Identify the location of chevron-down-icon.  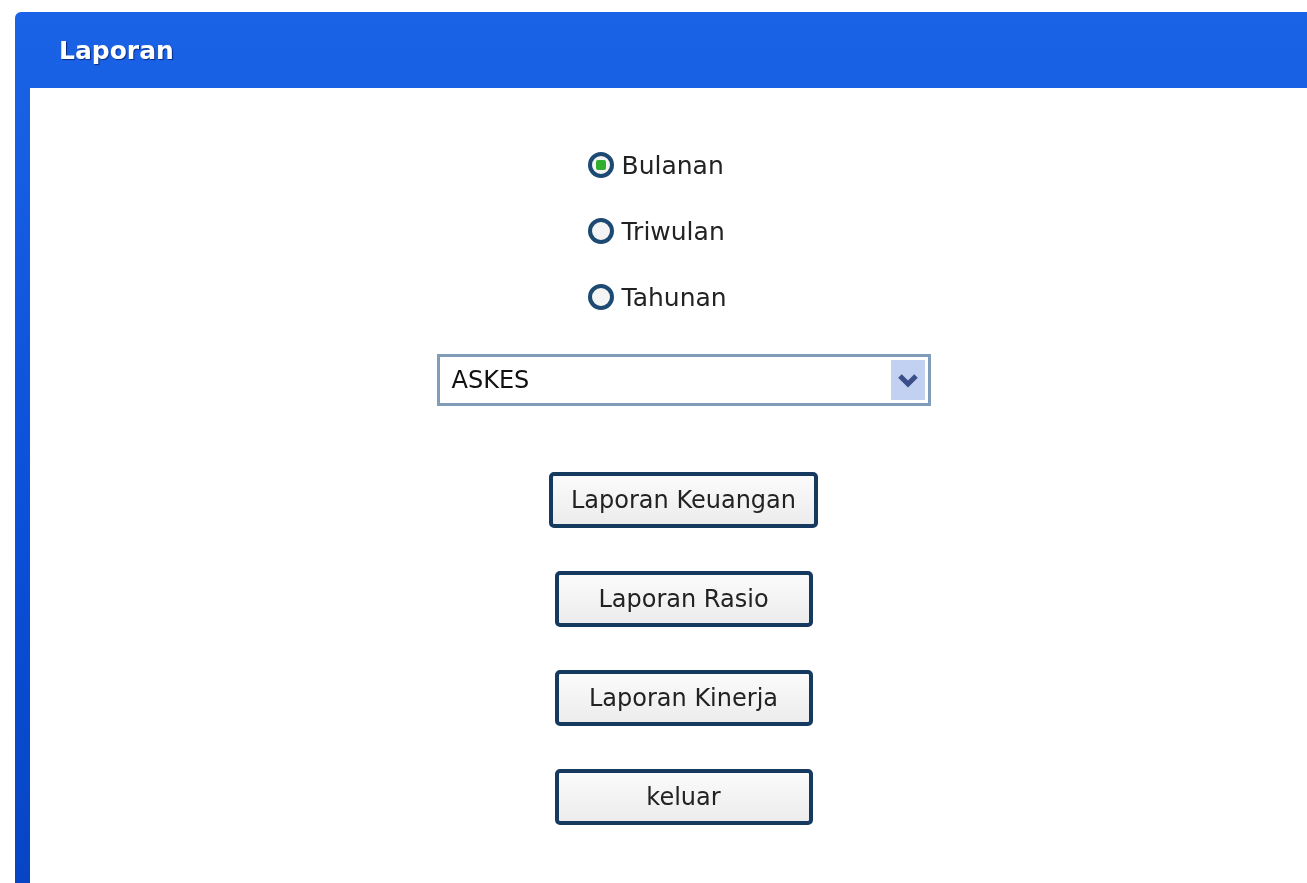
(907, 380).